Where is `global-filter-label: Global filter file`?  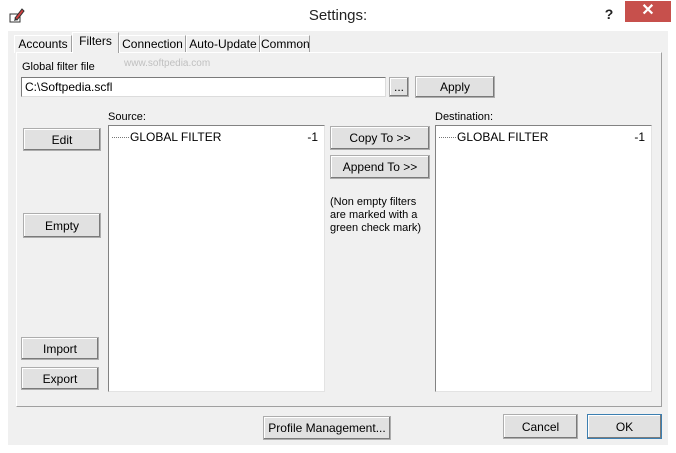
global-filter-label: Global filter file is located at coordinates (58, 67).